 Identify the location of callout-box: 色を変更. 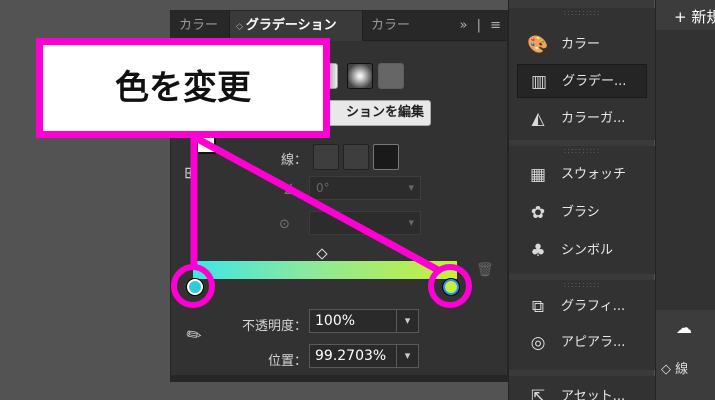
(183, 88).